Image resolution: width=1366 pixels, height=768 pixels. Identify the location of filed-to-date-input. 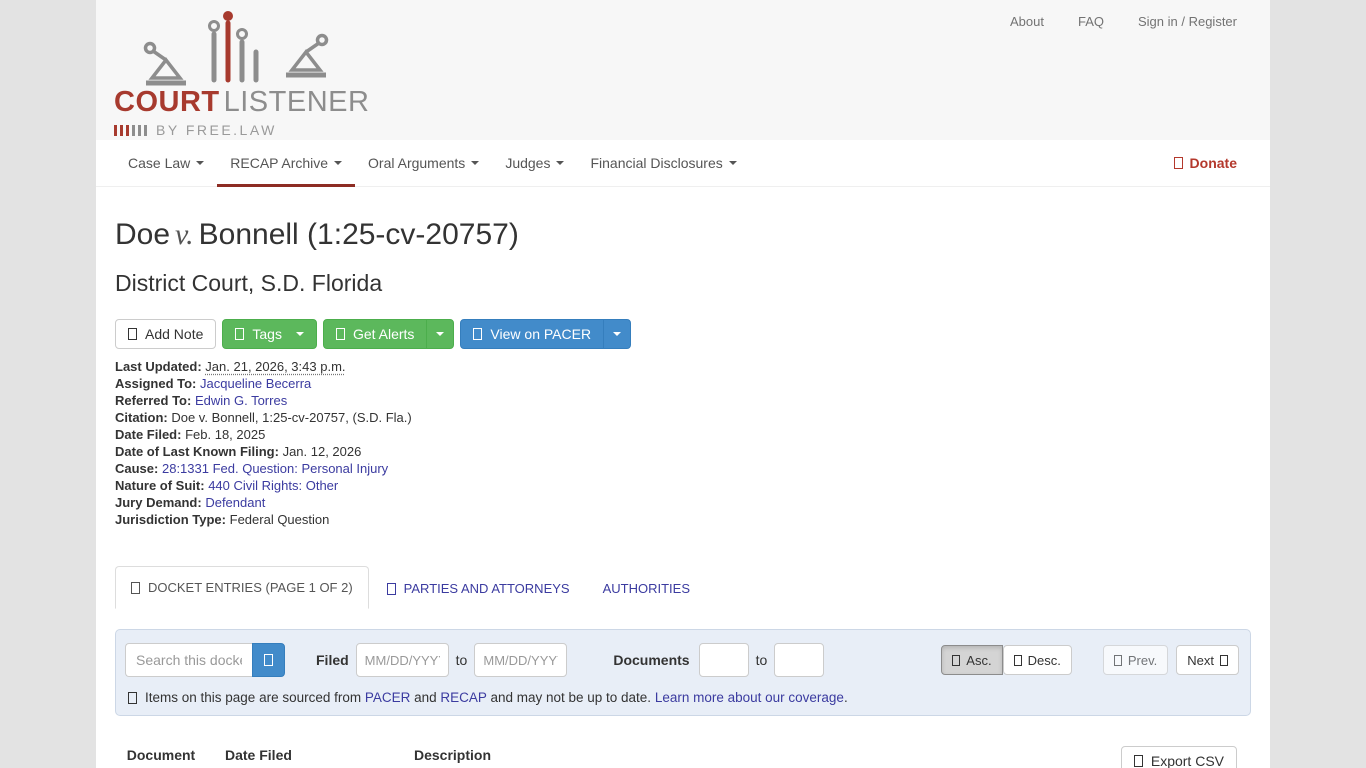
(521, 660).